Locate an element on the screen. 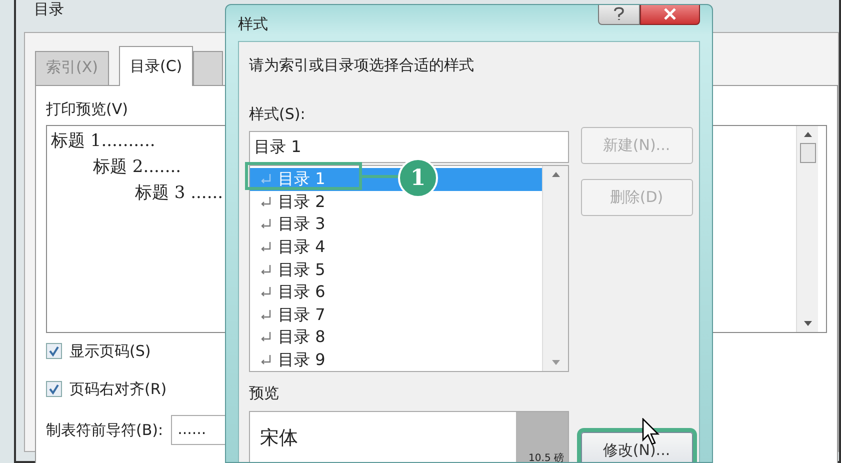  style-list-item: 目录 5 is located at coordinates (396, 269).